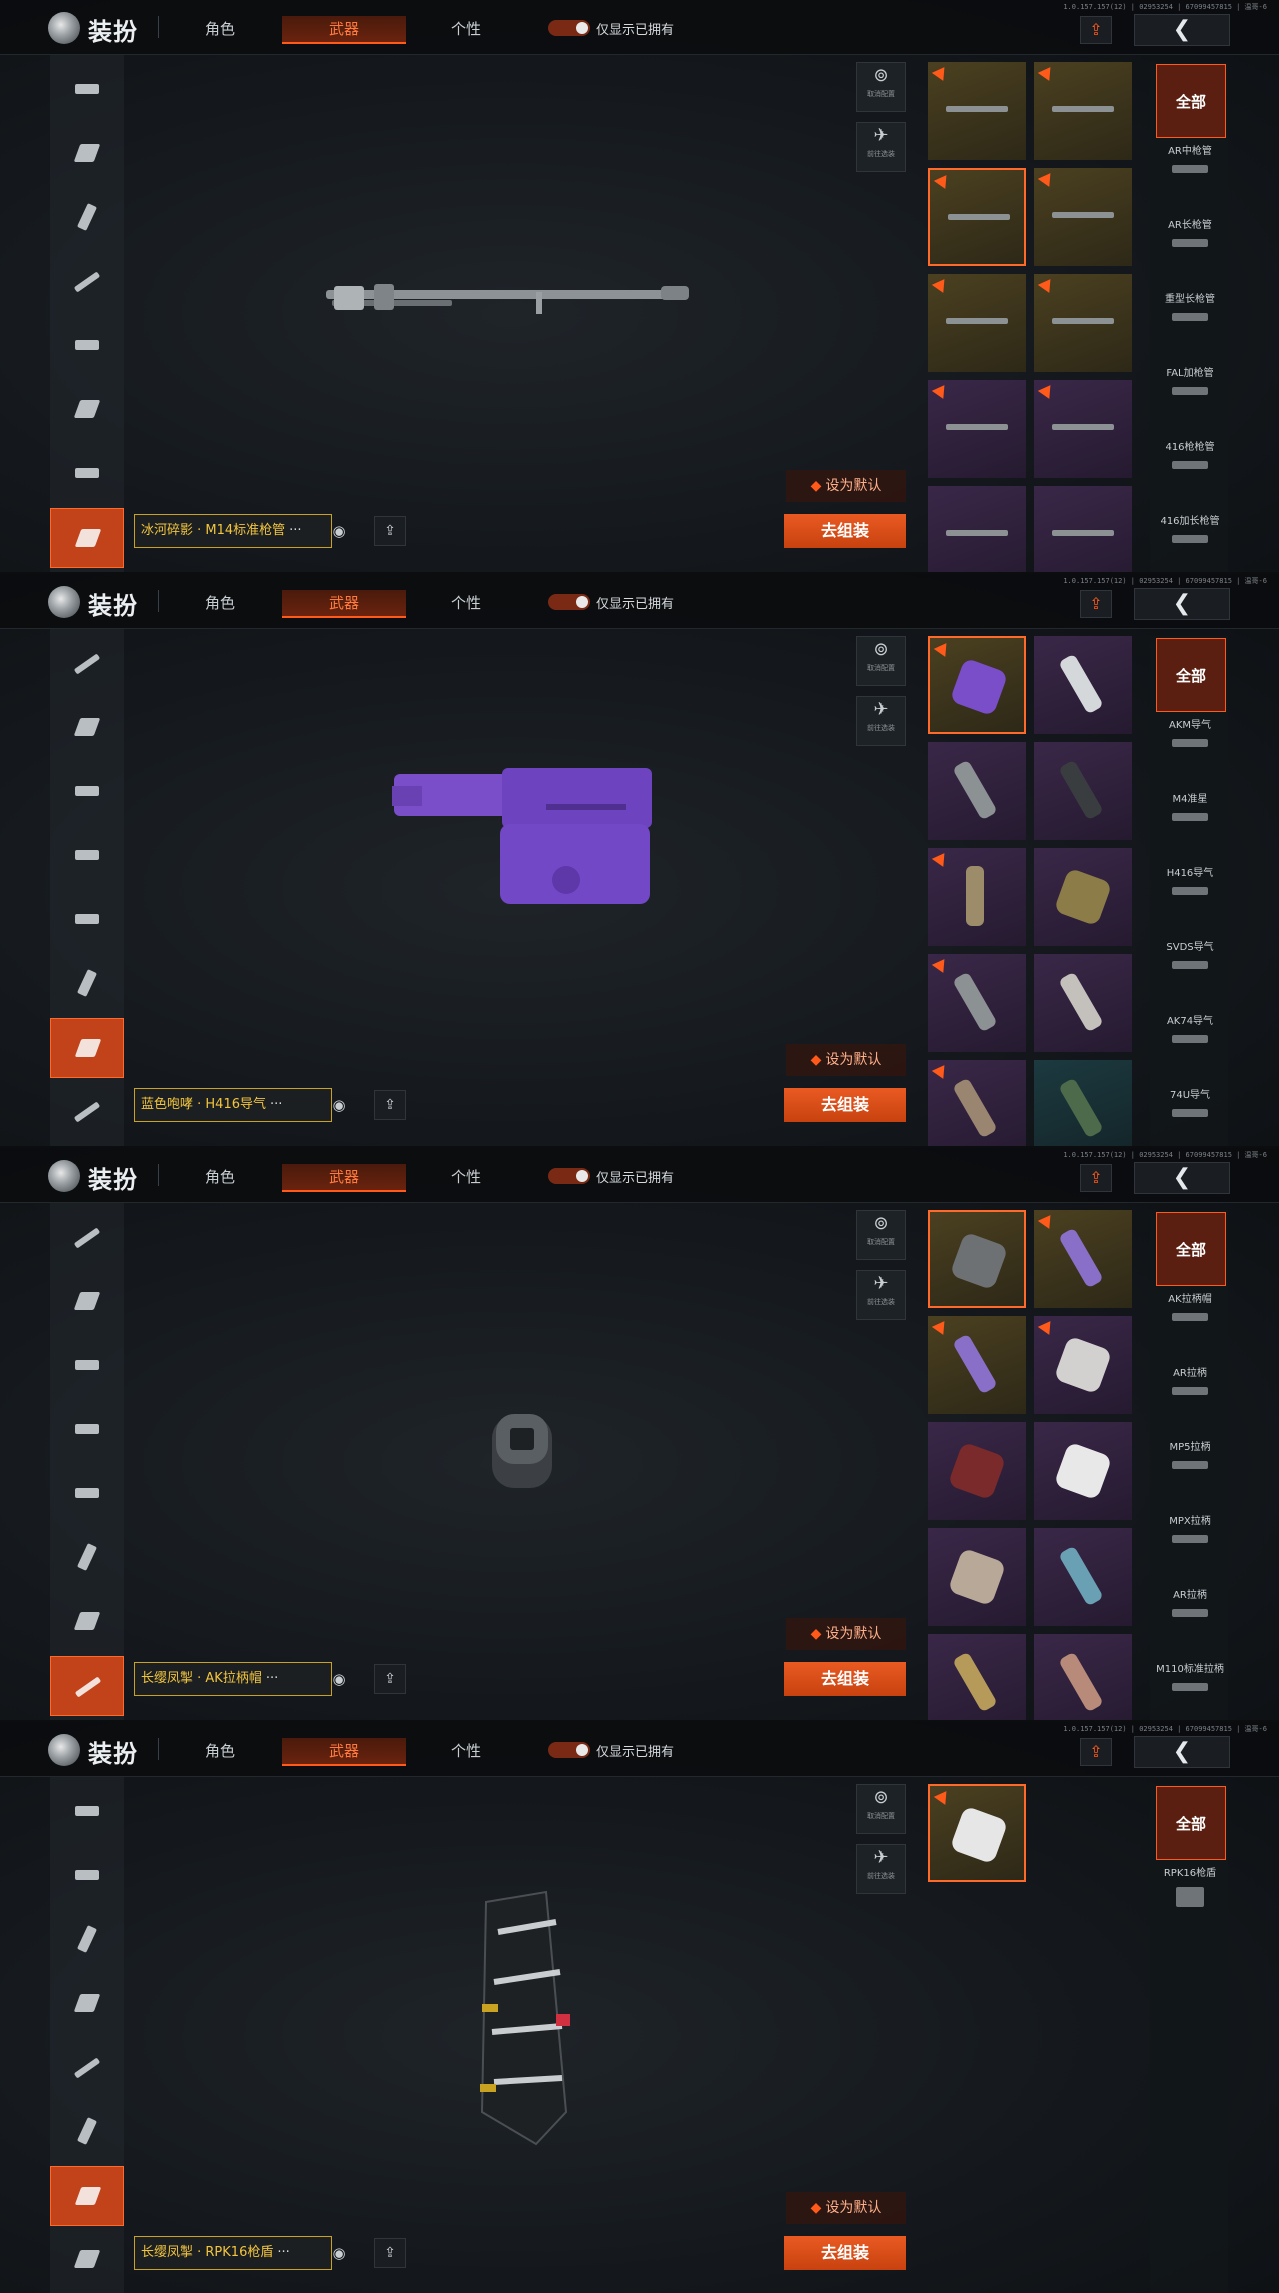  Describe the element at coordinates (486, 2002) in the screenshot. I see `item-preview` at that location.